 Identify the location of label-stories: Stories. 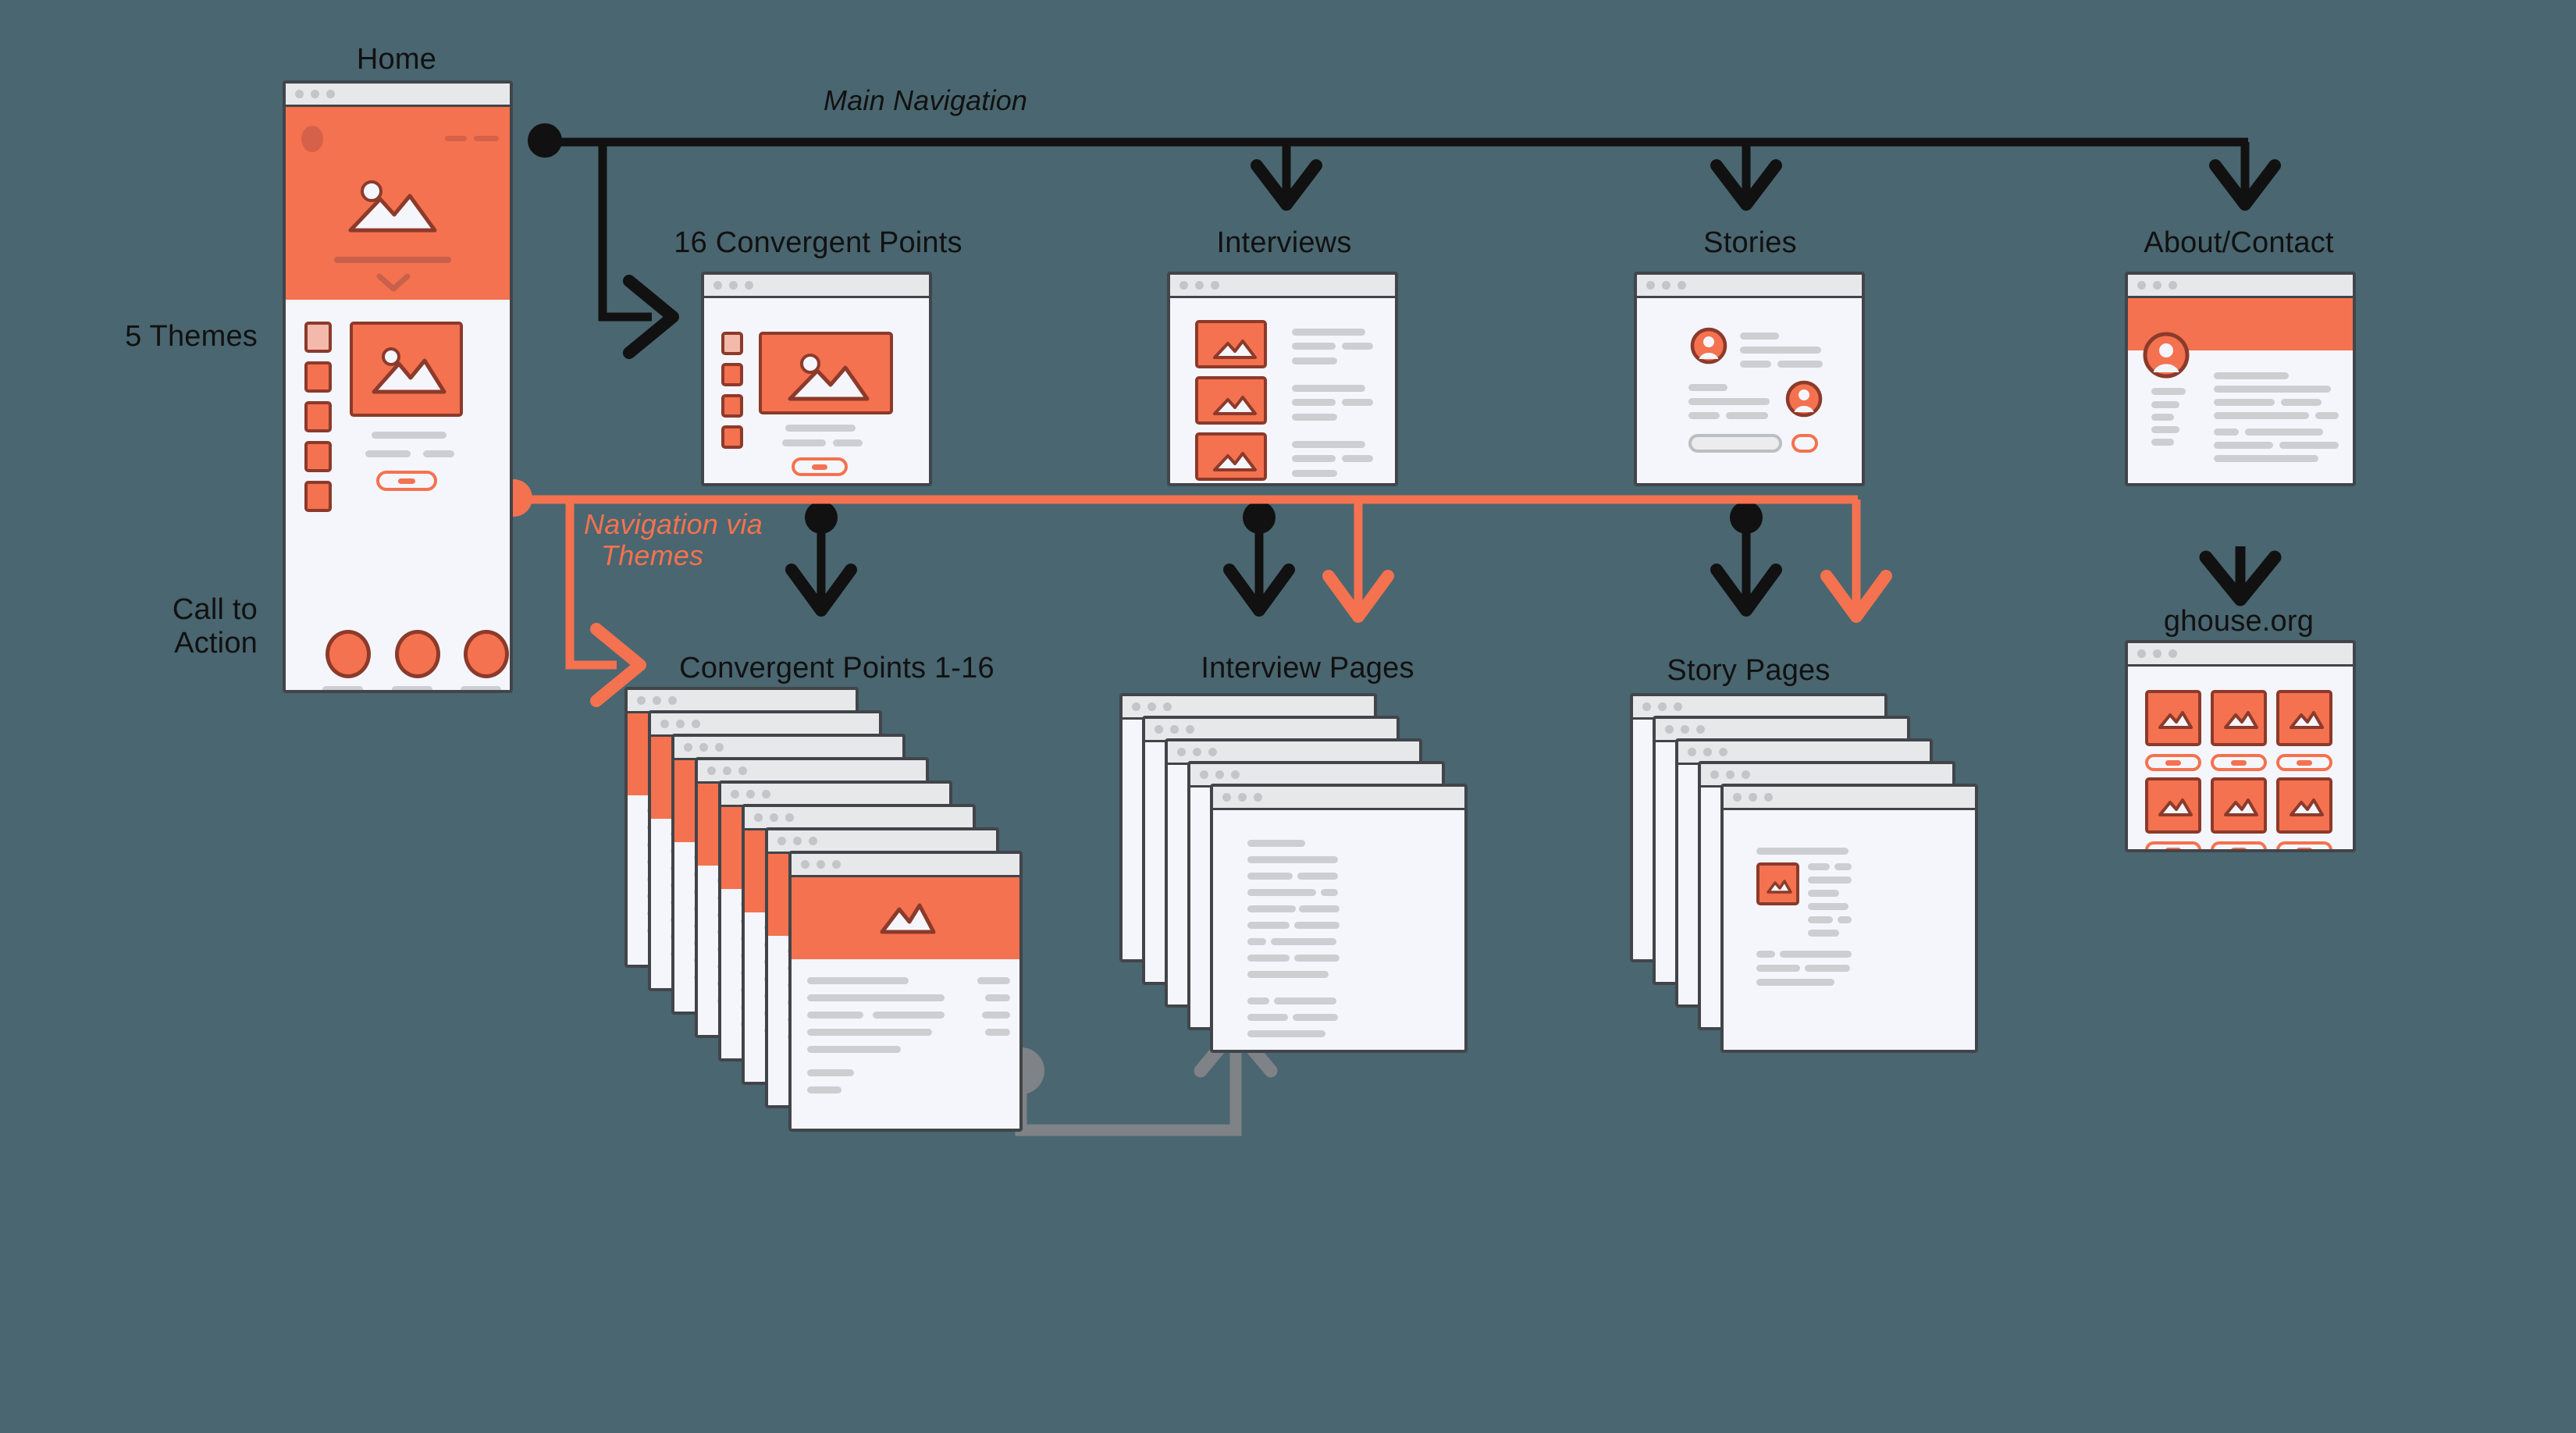
(1750, 242).